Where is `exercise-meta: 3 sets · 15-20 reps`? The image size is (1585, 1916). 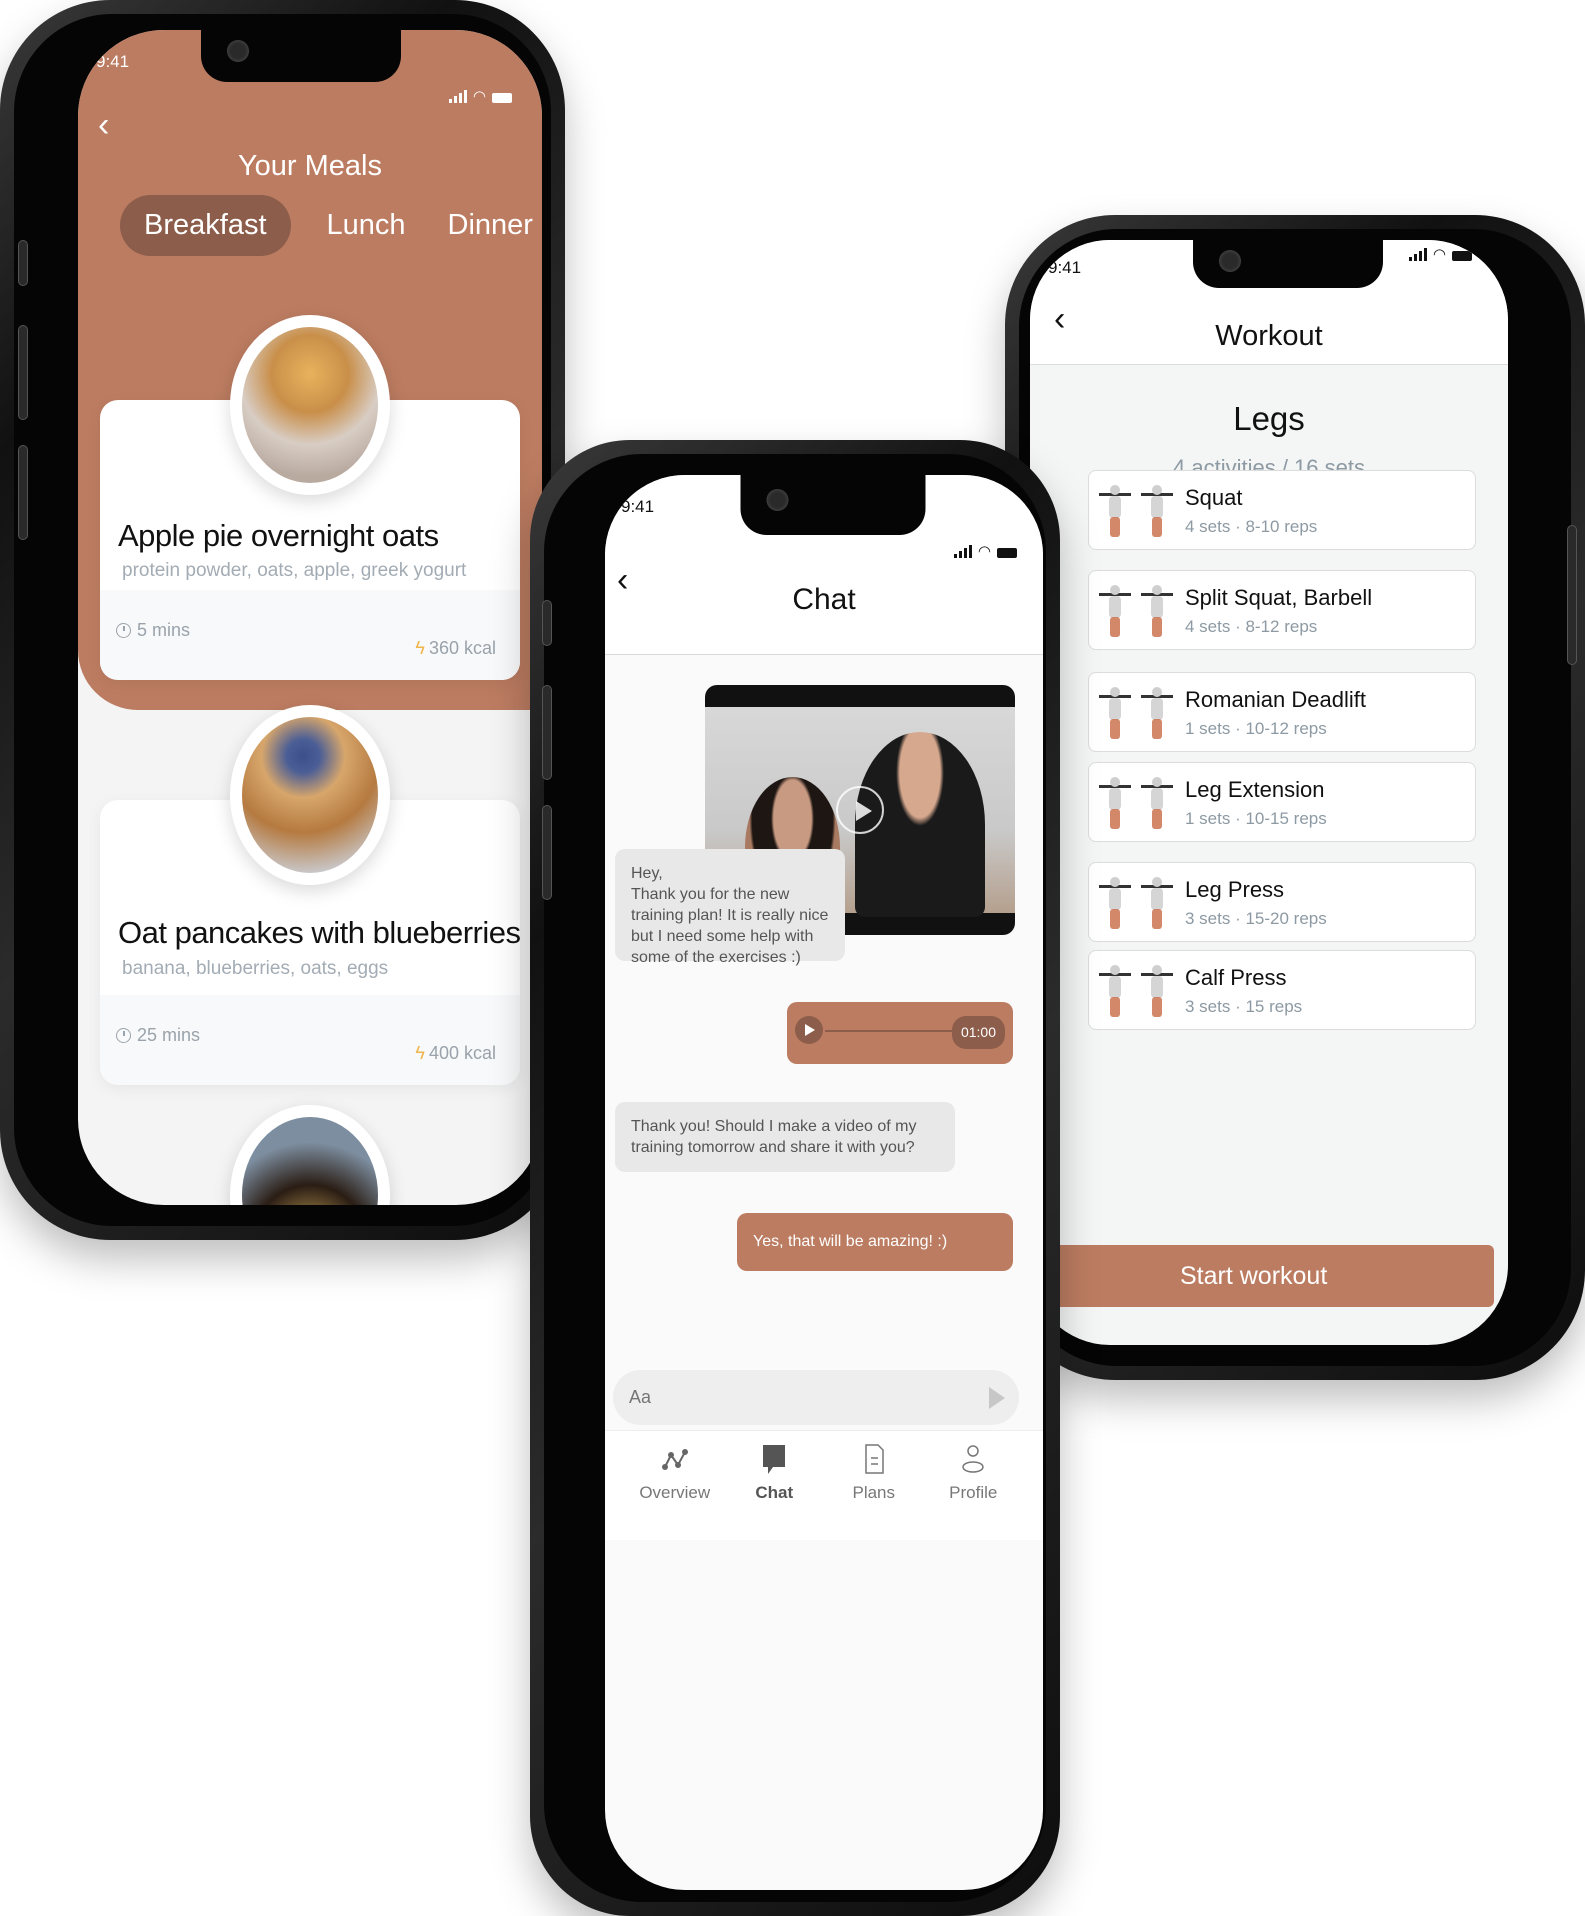 exercise-meta: 3 sets · 15-20 reps is located at coordinates (1256, 919).